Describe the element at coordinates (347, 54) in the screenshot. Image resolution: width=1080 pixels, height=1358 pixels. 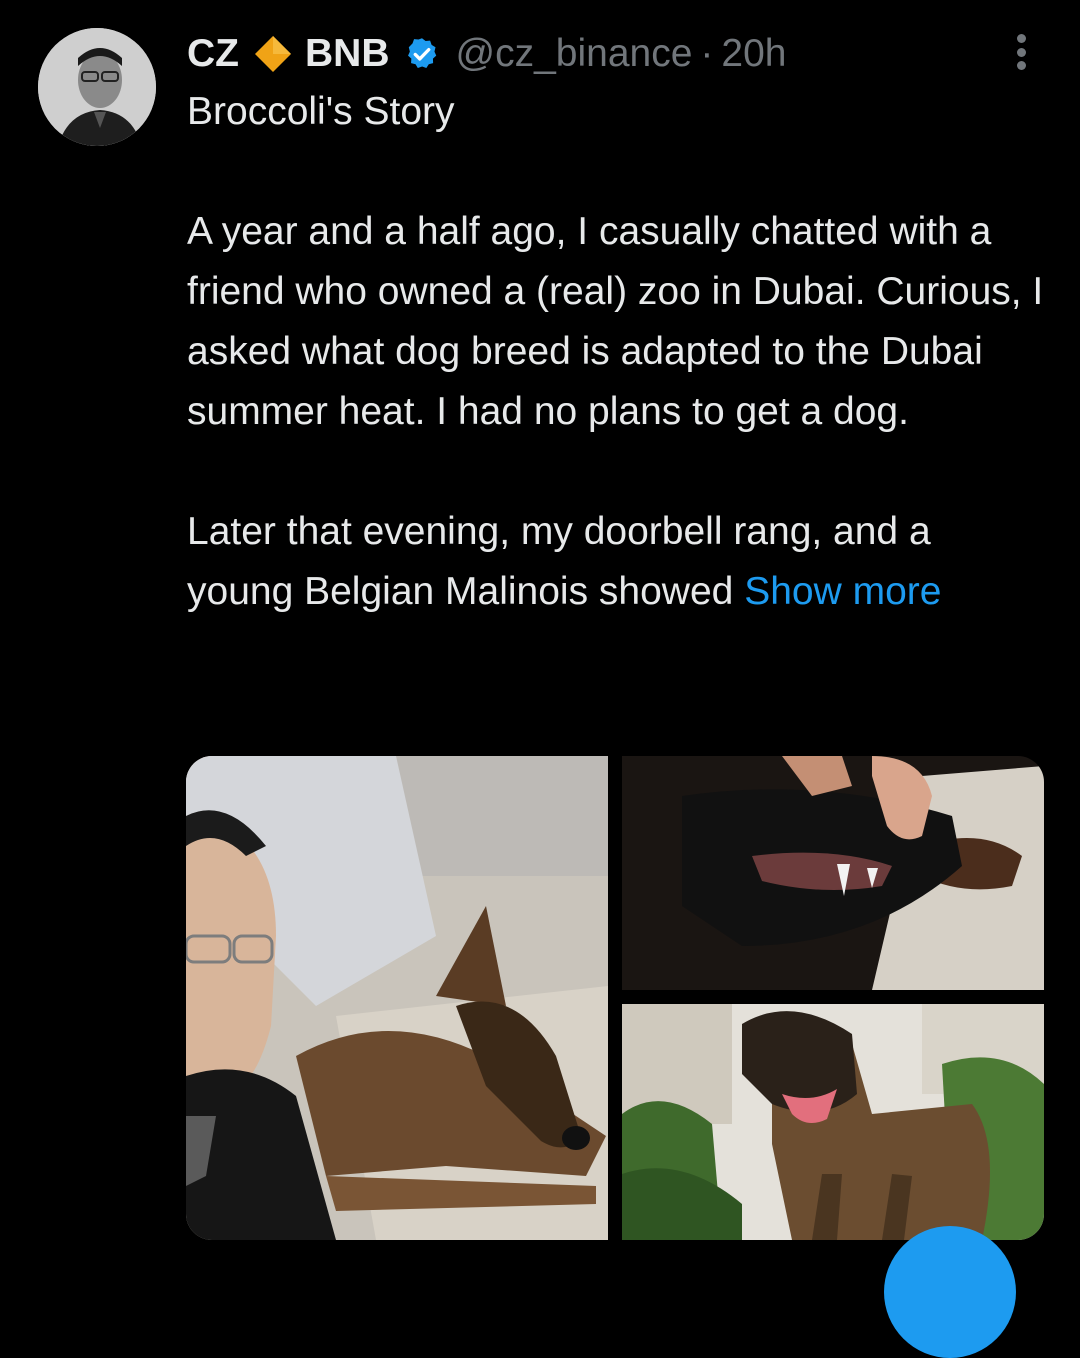
I see `author-name-suffix: BNB` at that location.